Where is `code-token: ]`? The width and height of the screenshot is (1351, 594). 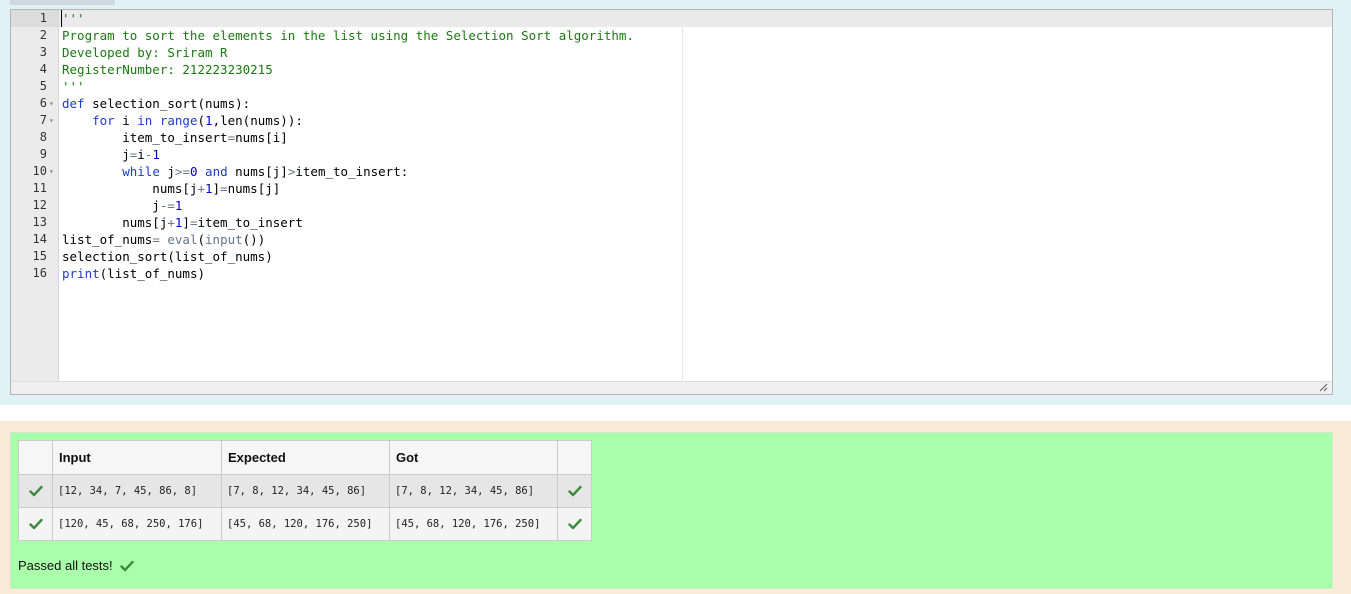 code-token: ] is located at coordinates (186, 222).